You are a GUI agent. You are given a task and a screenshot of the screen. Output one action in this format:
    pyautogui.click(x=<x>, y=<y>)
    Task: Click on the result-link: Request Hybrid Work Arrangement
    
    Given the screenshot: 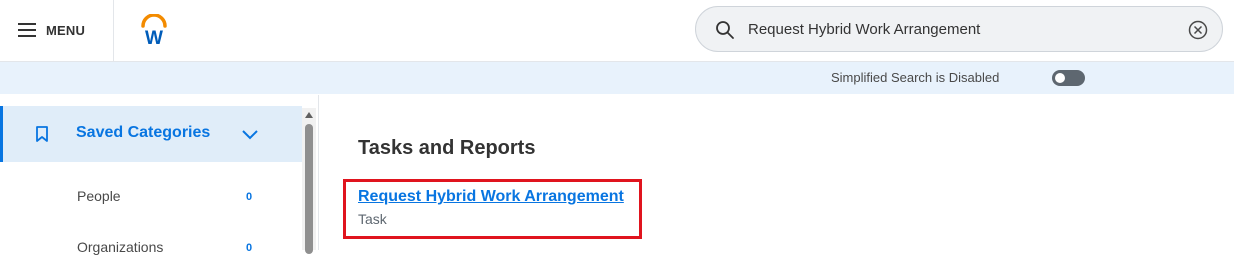 What is the action you would take?
    pyautogui.click(x=491, y=197)
    